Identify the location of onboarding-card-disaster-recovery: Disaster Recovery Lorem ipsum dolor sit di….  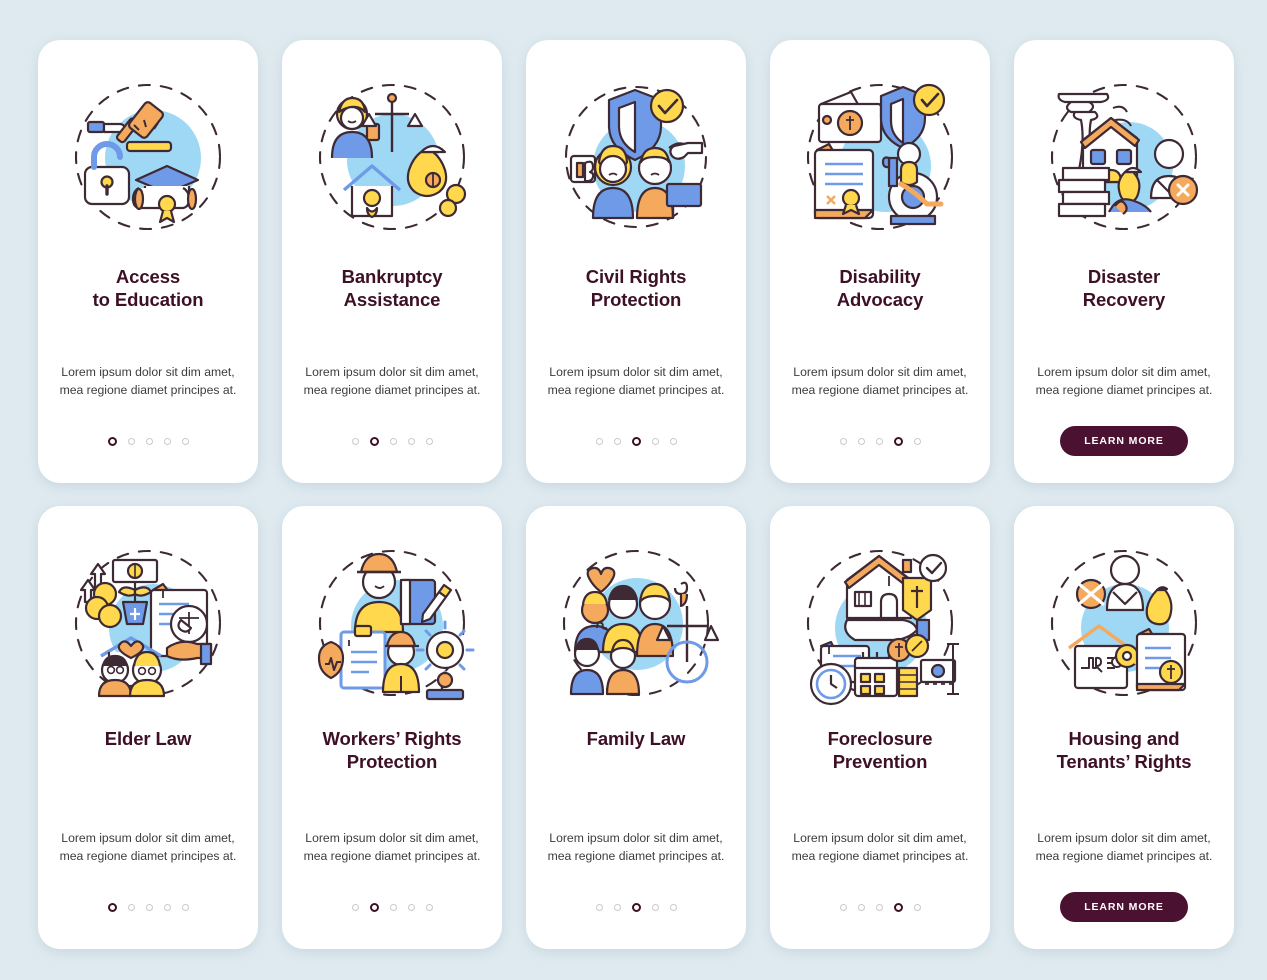
(1124, 261).